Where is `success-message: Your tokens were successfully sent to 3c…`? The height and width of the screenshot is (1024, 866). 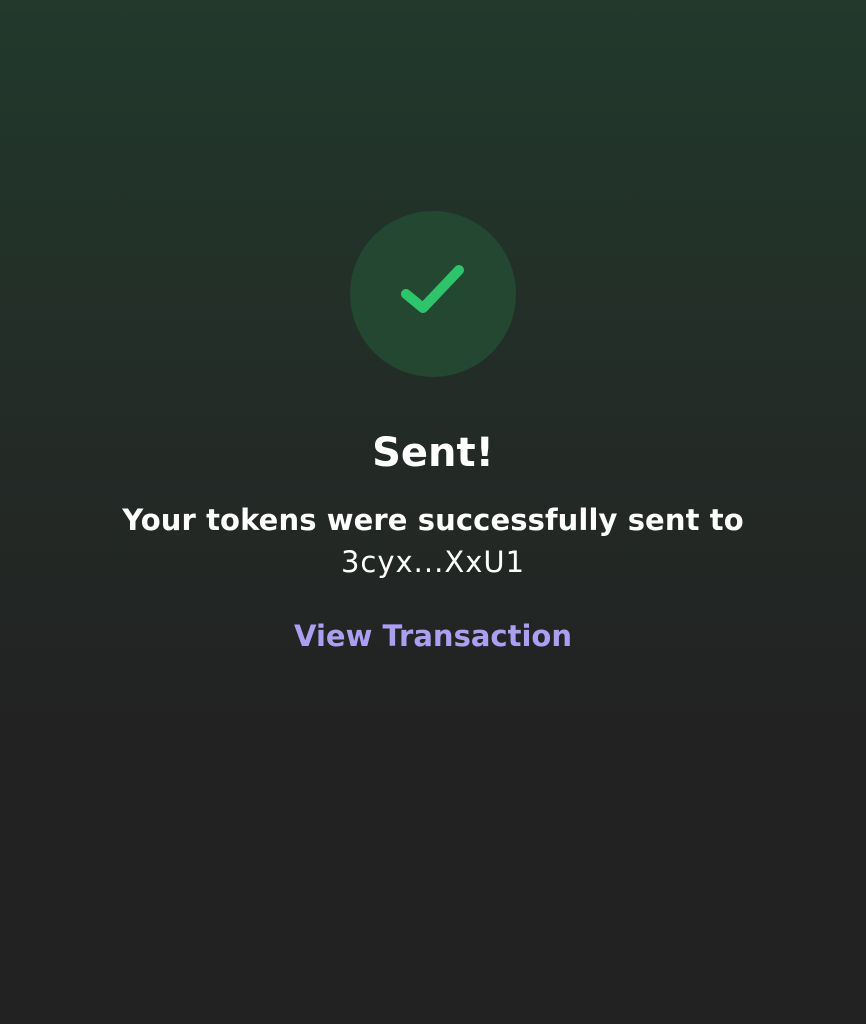
success-message: Your tokens were successfully sent to 3c… is located at coordinates (433, 541).